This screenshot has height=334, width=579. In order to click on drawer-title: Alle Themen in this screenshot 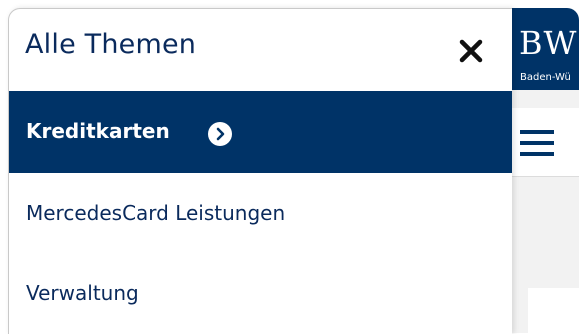, I will do `click(111, 44)`.